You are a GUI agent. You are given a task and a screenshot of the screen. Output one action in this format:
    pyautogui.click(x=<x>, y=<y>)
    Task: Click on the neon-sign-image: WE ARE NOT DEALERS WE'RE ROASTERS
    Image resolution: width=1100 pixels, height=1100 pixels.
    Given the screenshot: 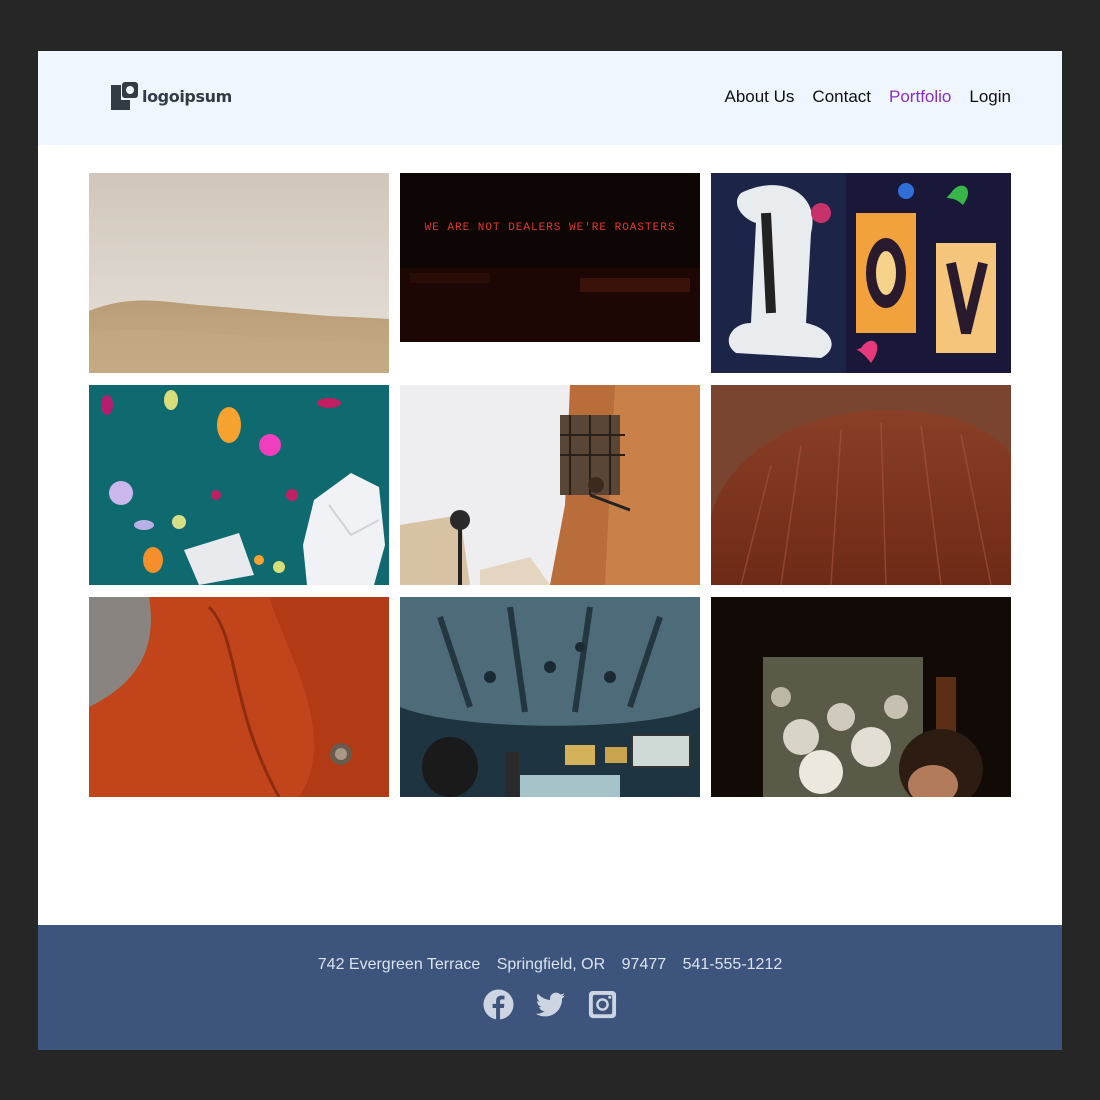 What is the action you would take?
    pyautogui.click(x=550, y=257)
    